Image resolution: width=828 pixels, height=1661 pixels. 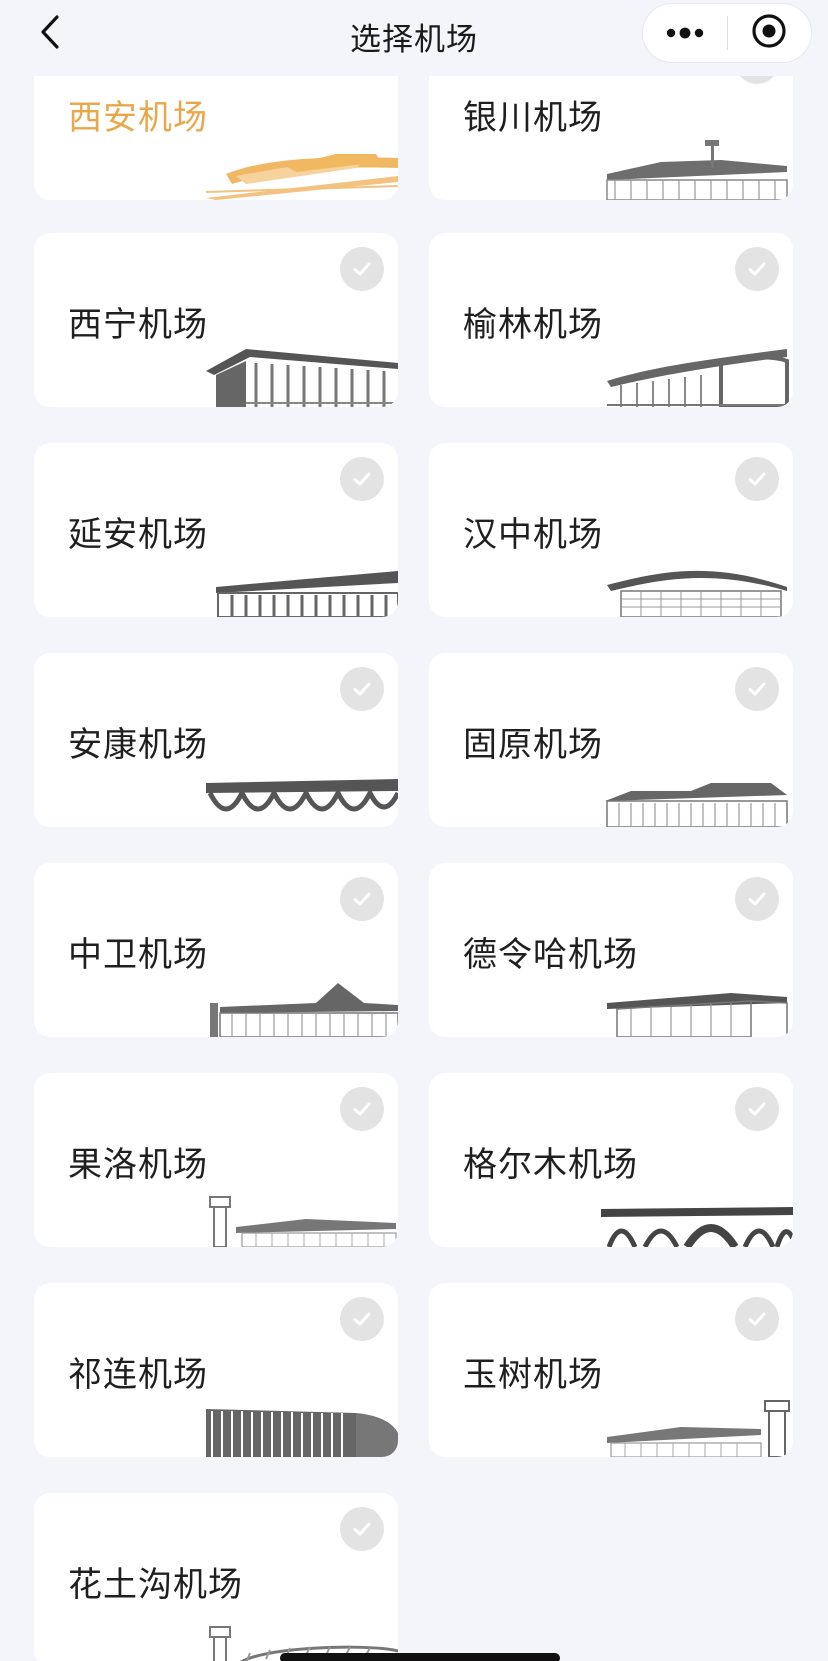 I want to click on close-button, so click(x=770, y=33).